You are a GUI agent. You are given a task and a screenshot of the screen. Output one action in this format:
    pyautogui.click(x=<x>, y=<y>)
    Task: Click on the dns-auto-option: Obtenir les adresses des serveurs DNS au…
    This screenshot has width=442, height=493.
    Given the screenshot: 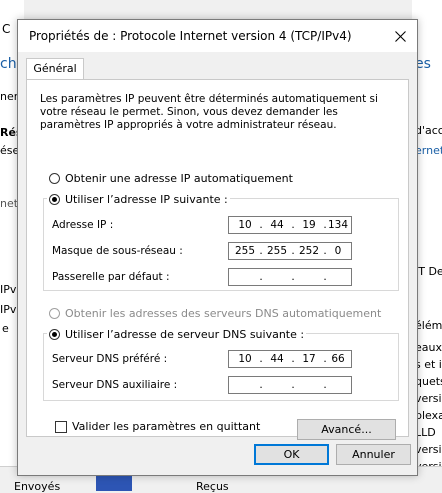 What is the action you would take?
    pyautogui.click(x=215, y=313)
    